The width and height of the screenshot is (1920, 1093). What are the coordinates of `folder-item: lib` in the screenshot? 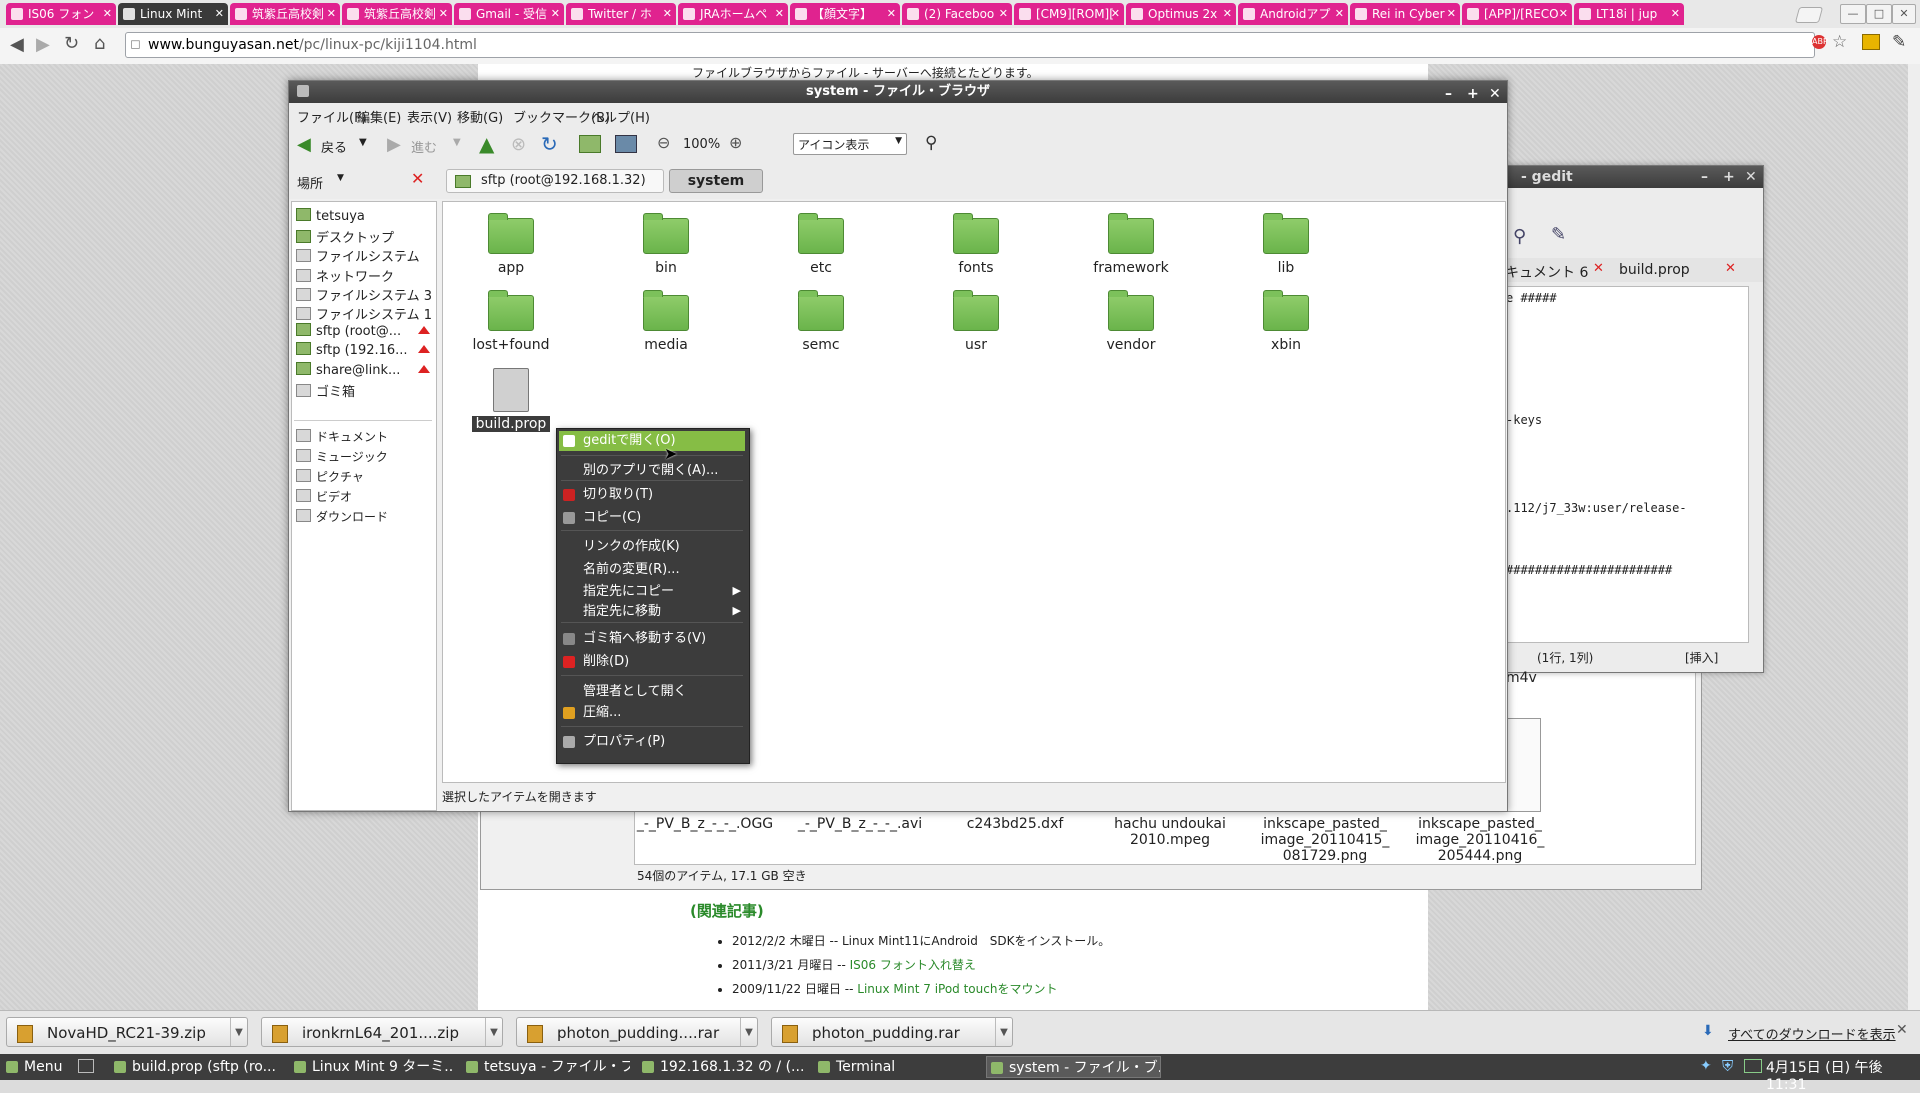 It's located at (1286, 244).